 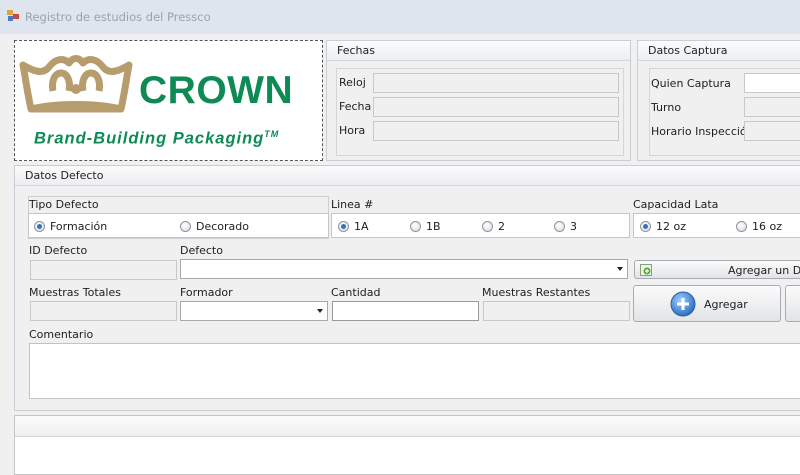 I want to click on muestras-restantes-field, so click(x=556, y=311).